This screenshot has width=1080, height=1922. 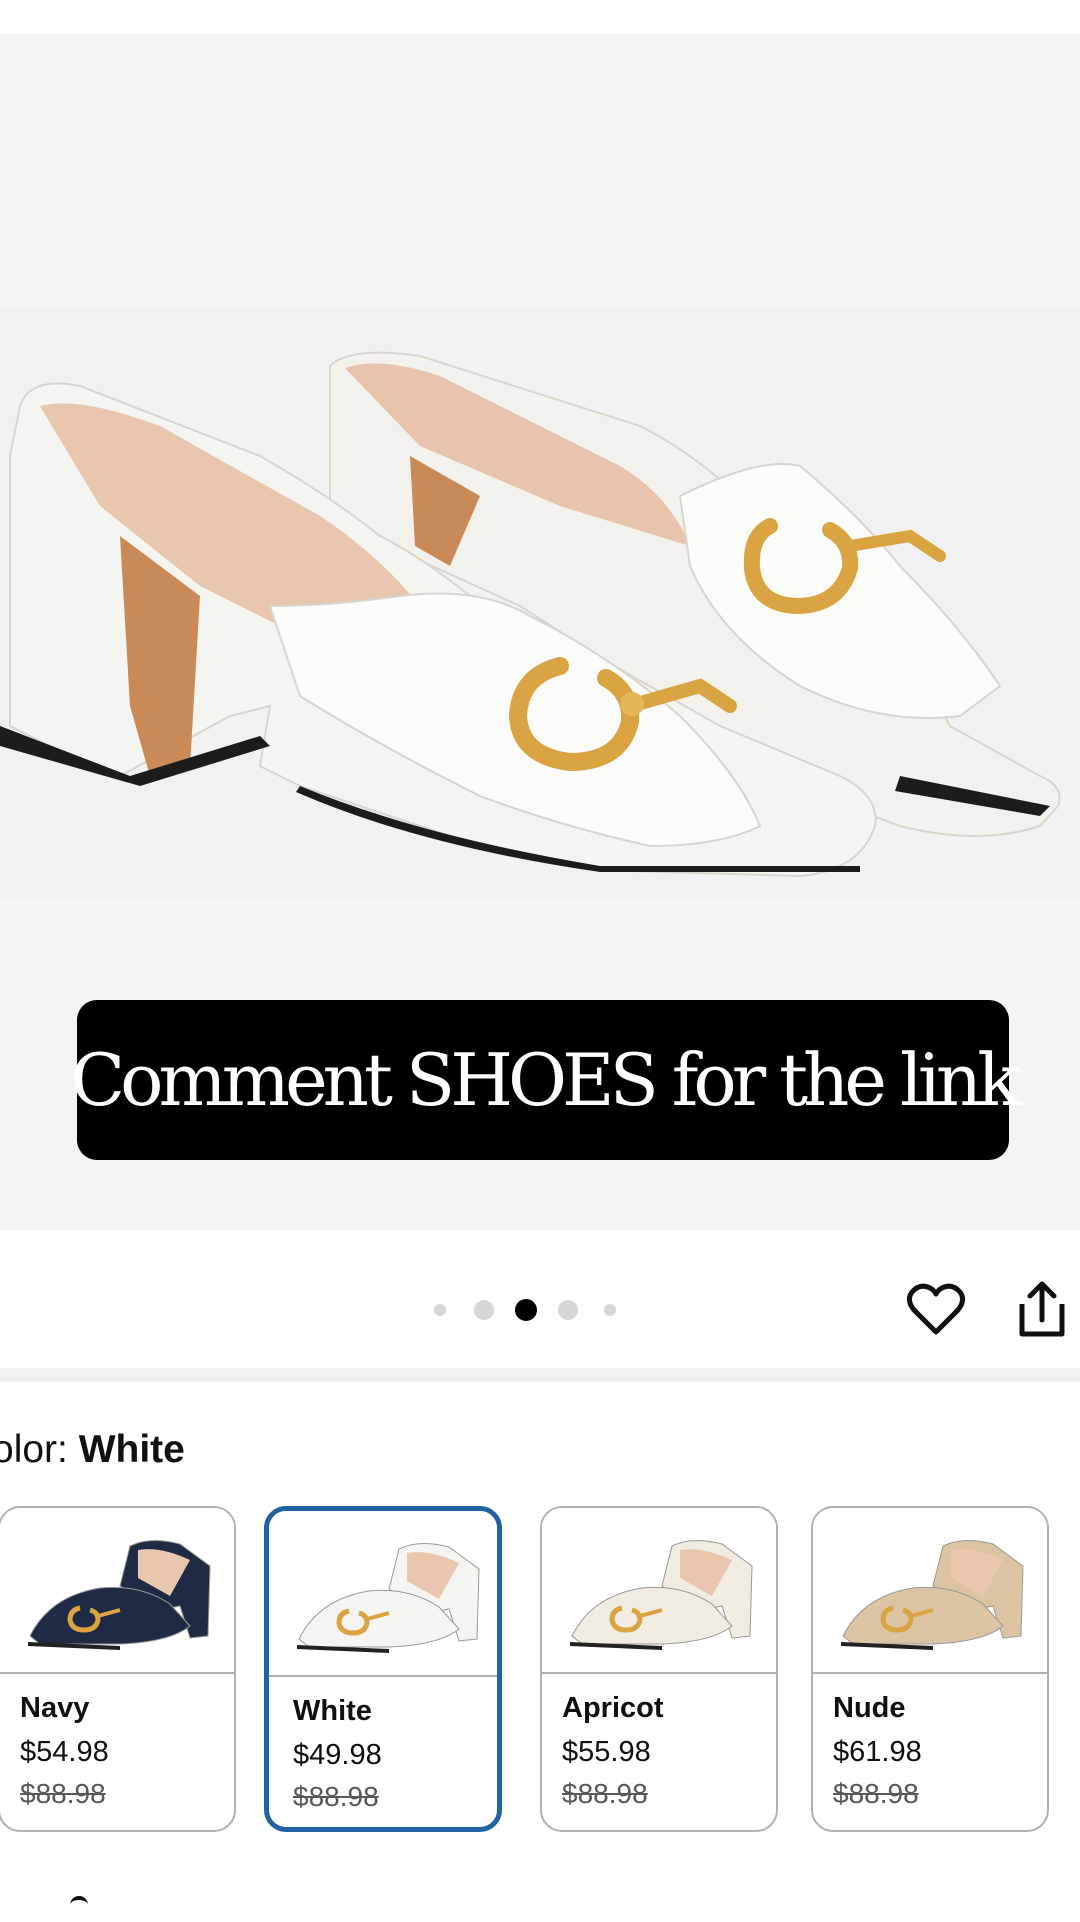 I want to click on swatch-color-name: Apricot, so click(x=613, y=1708).